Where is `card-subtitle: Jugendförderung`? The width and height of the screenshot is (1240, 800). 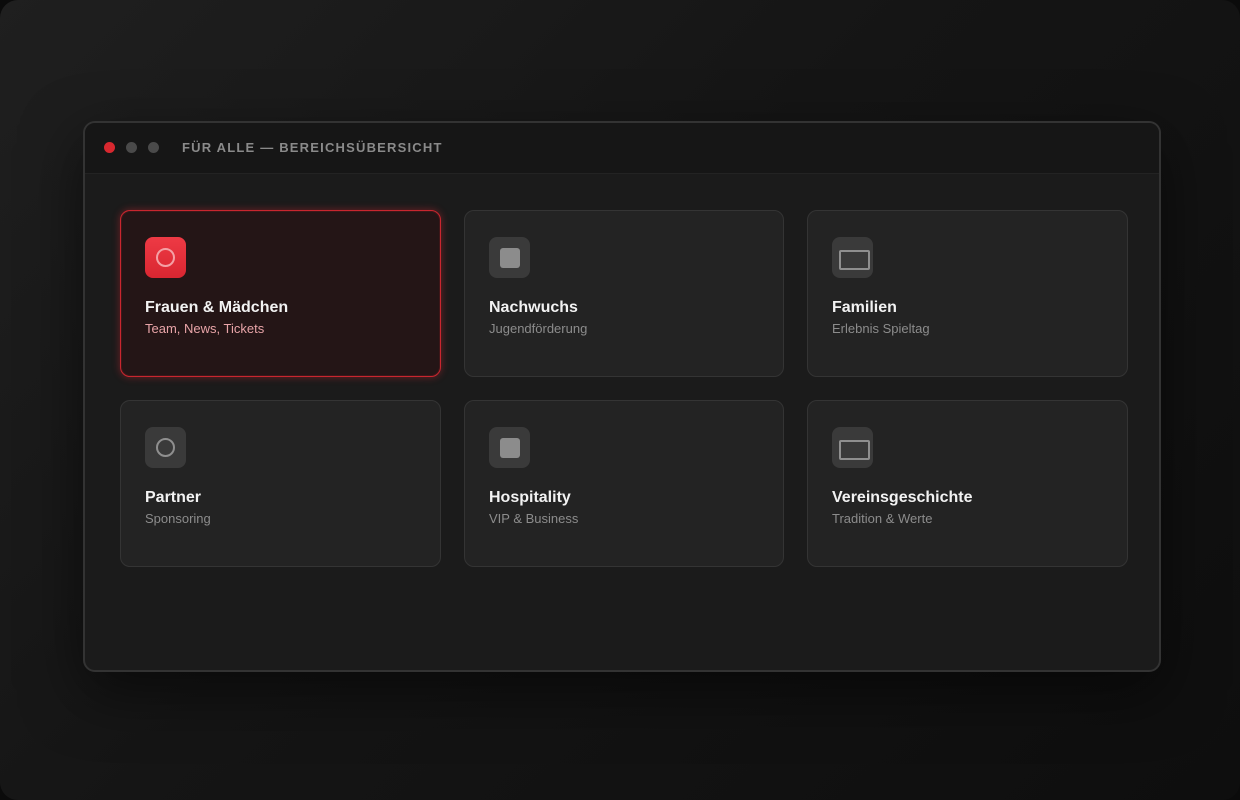 card-subtitle: Jugendförderung is located at coordinates (538, 328).